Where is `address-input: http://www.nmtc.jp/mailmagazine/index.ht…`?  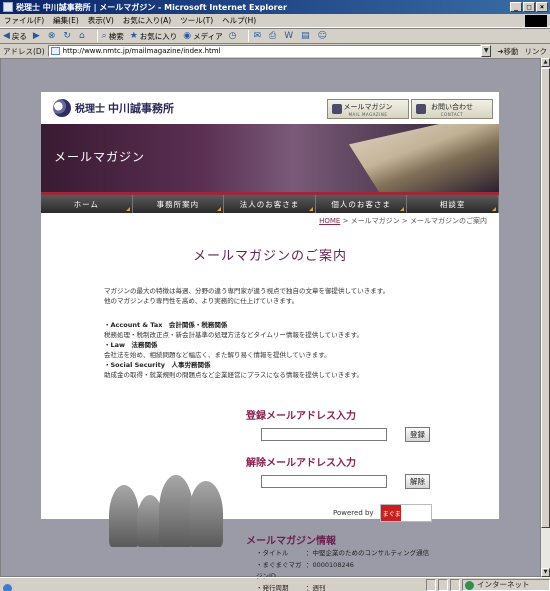 address-input: http://www.nmtc.jp/mailmagazine/index.ht… is located at coordinates (264, 51).